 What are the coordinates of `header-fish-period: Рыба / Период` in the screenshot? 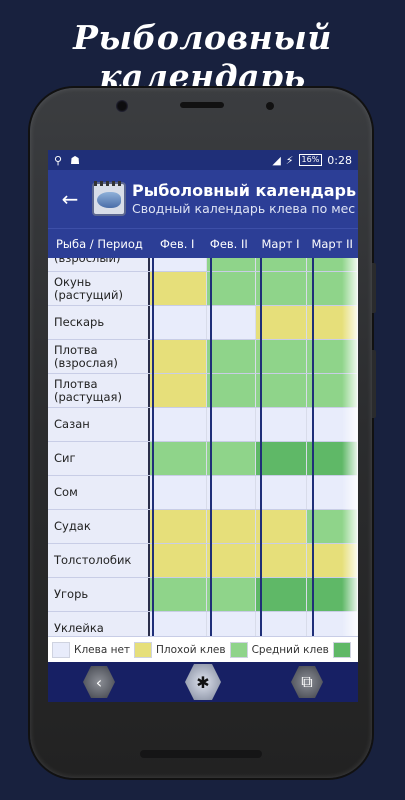 It's located at (99, 243).